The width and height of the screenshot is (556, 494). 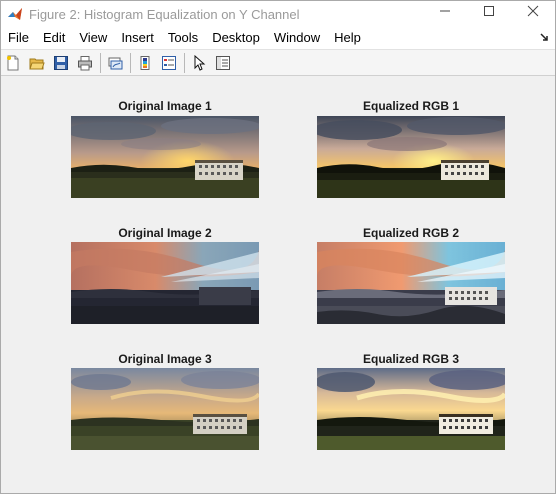 I want to click on dock-figure-icon, so click(x=544, y=37).